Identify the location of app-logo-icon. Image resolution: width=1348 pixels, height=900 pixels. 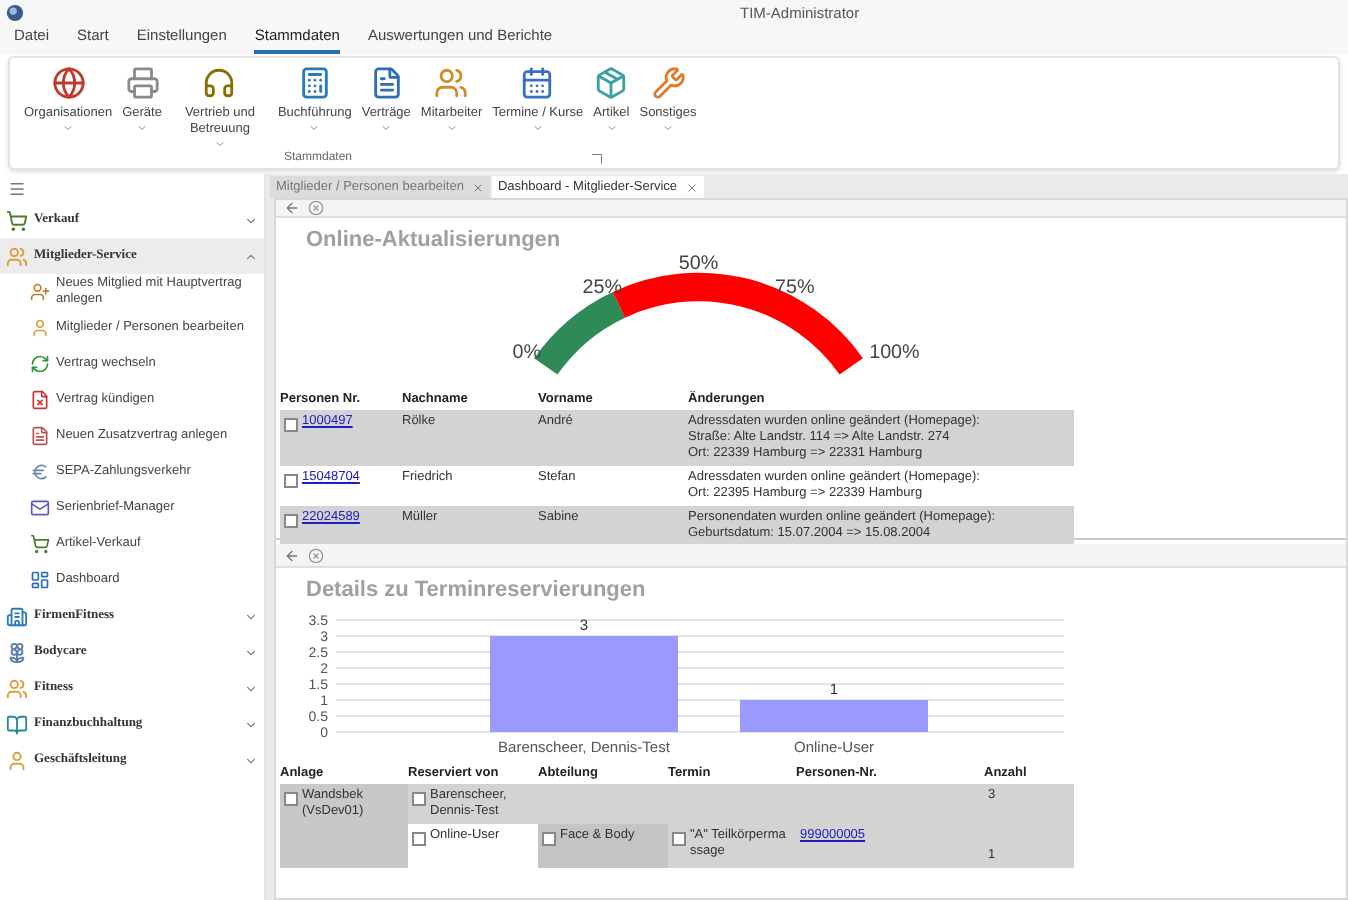
(15, 12).